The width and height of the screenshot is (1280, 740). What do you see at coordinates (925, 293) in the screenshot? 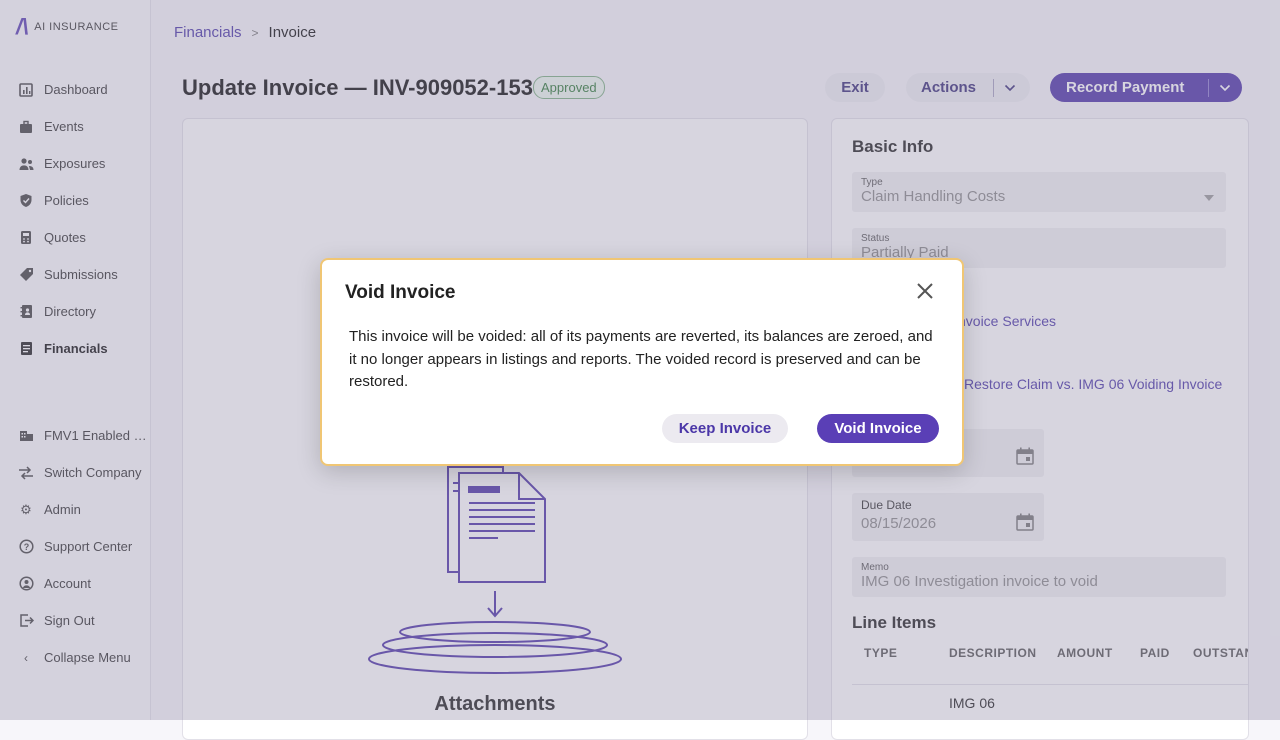
I see `close-icon` at bounding box center [925, 293].